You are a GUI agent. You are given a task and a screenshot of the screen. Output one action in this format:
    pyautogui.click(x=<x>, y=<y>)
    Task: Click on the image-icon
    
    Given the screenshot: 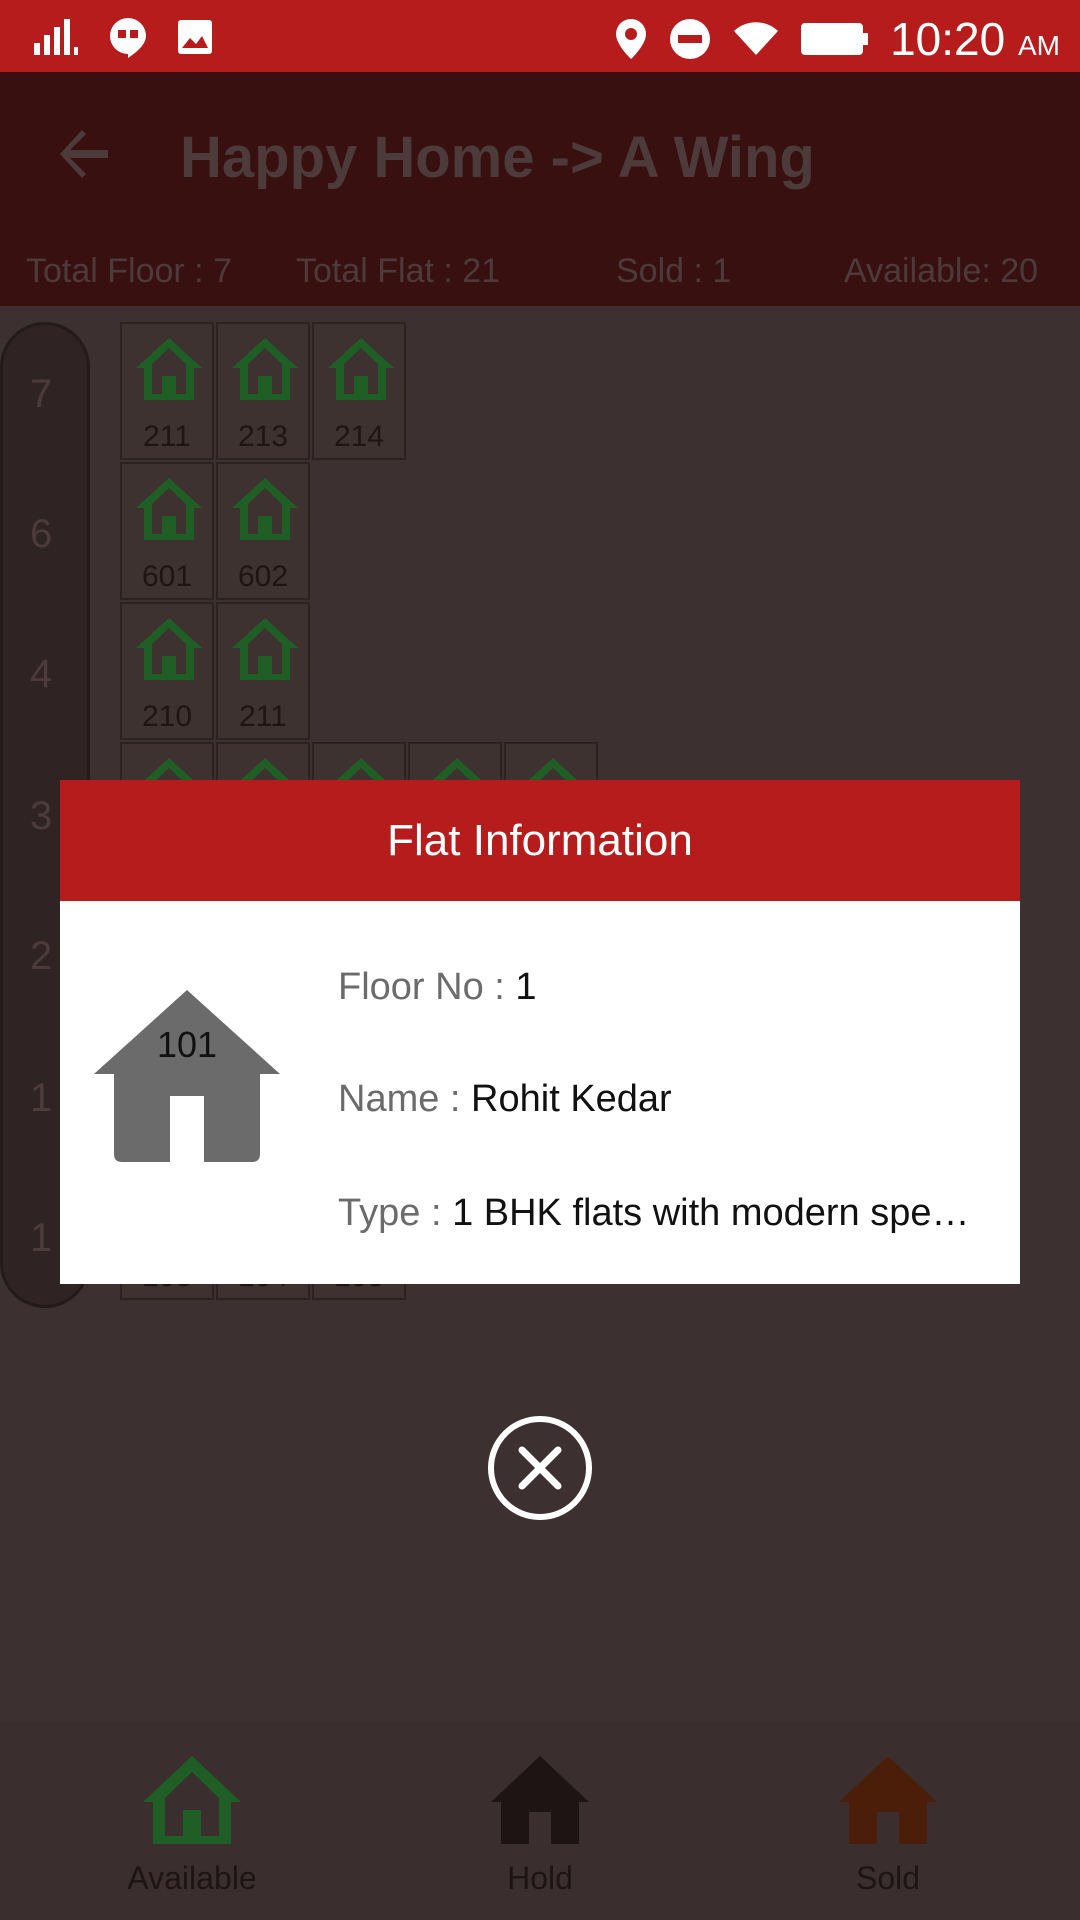 What is the action you would take?
    pyautogui.click(x=195, y=37)
    